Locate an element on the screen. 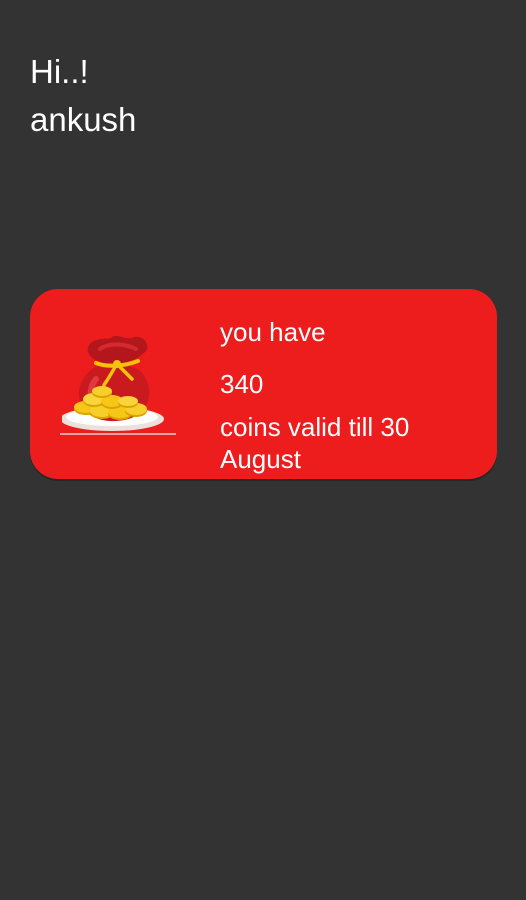 This screenshot has height=900, width=526. icon-divider is located at coordinates (118, 434).